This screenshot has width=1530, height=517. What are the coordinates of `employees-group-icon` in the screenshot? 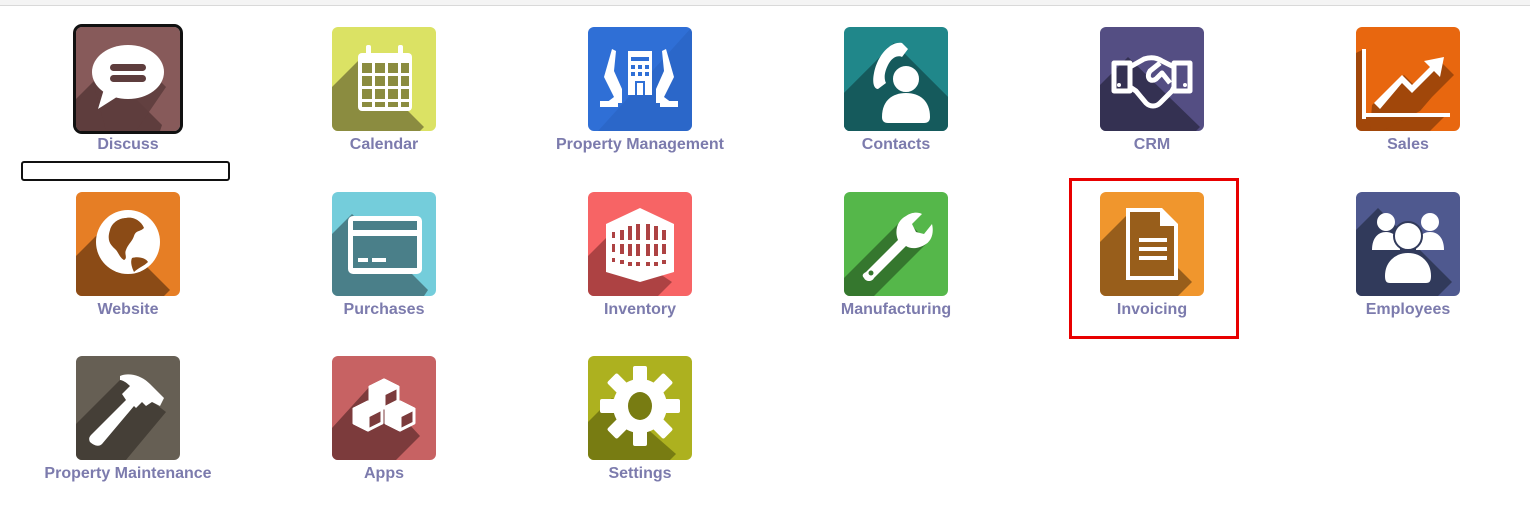 It's located at (1404, 252).